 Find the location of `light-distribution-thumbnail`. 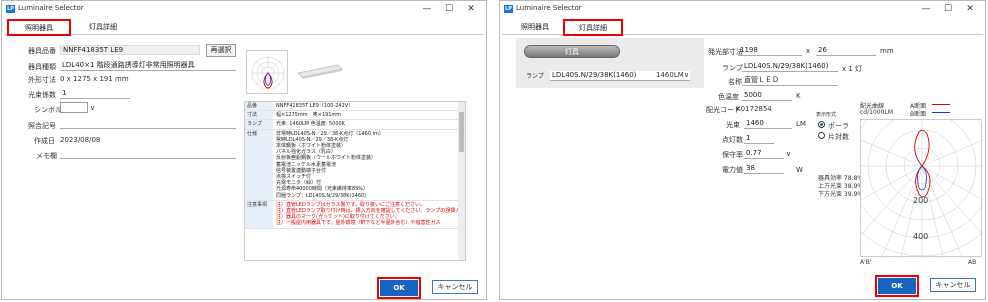

light-distribution-thumbnail is located at coordinates (267, 72).